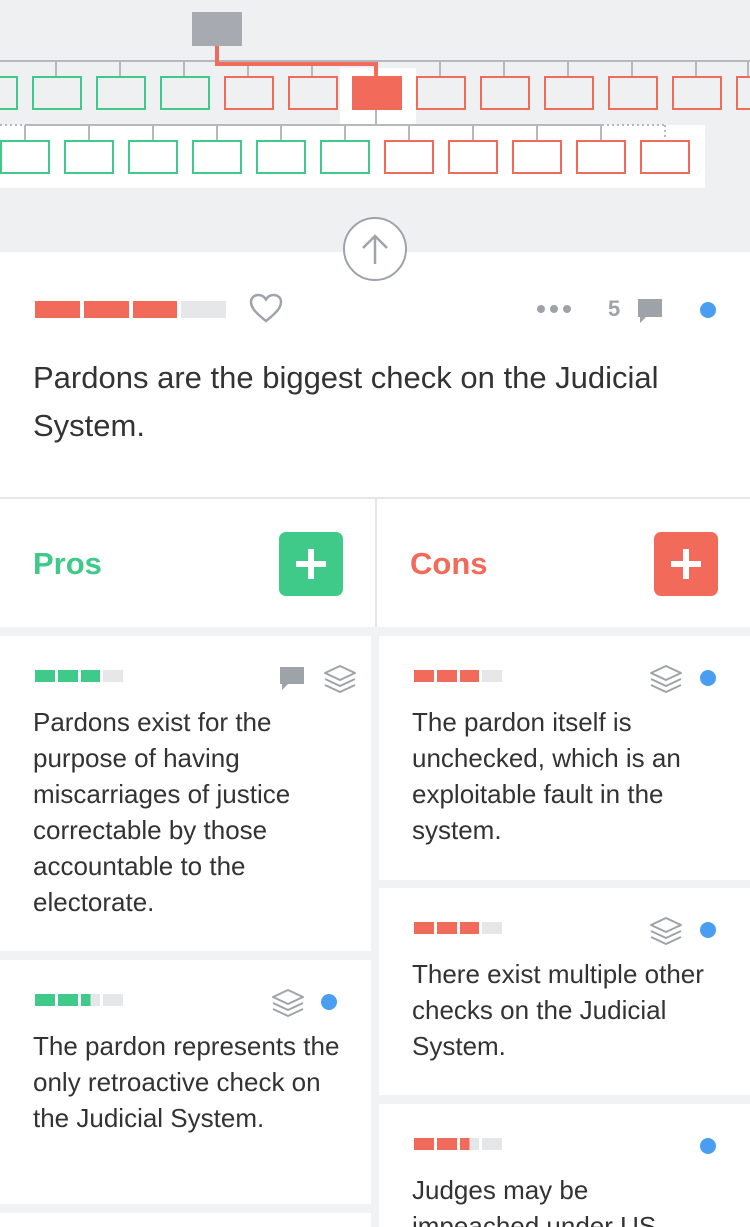 This screenshot has height=1227, width=750. I want to click on add-pro-button, so click(311, 564).